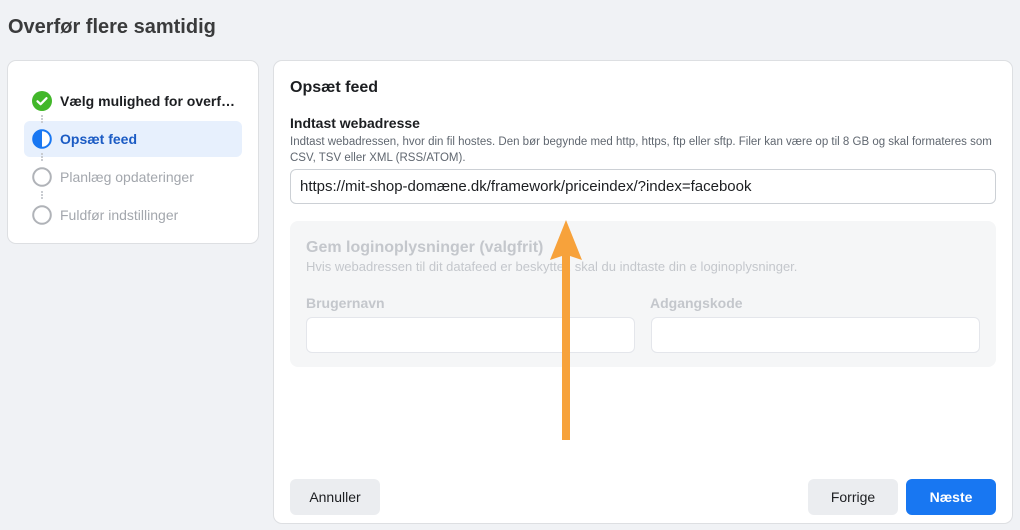 The height and width of the screenshot is (530, 1020). Describe the element at coordinates (425, 247) in the screenshot. I see `login-panel-title: Gem loginoplysninger (valgfrit)` at that location.